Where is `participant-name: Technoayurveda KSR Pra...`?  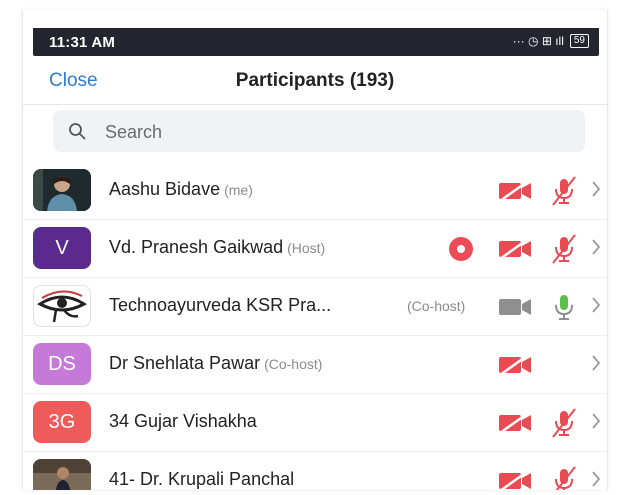 participant-name: Technoayurveda KSR Pra... is located at coordinates (220, 305).